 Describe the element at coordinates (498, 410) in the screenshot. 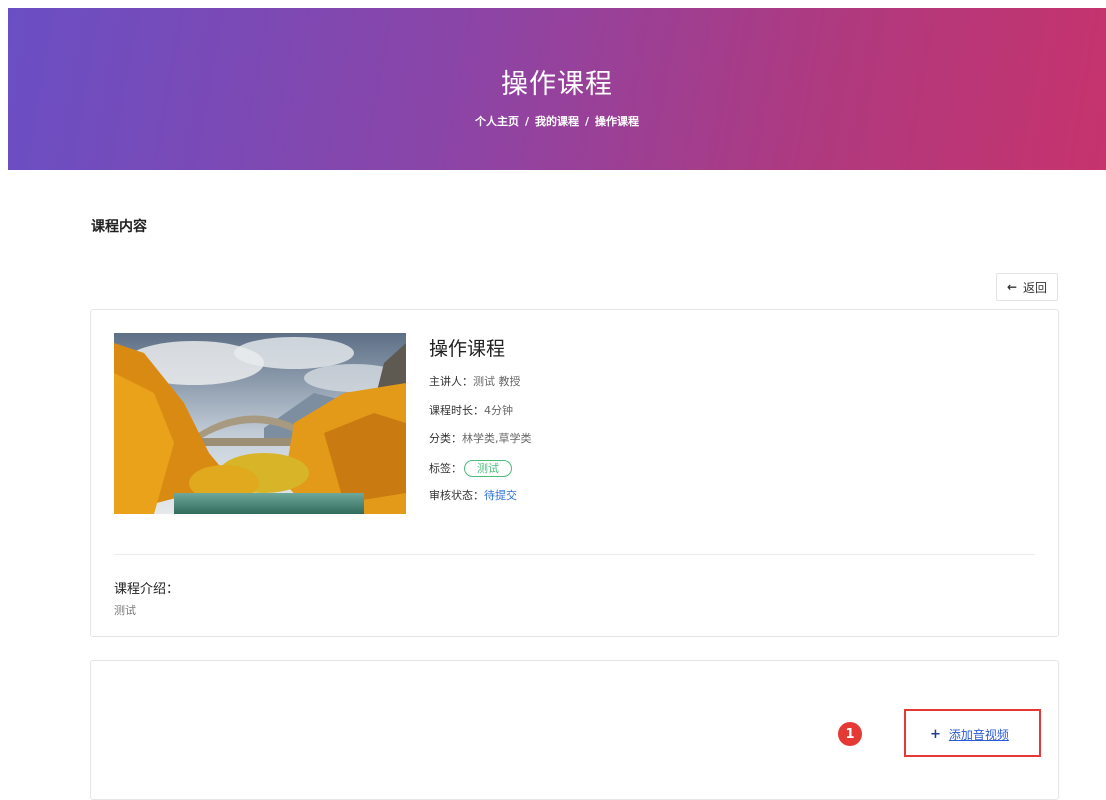

I see `duration-value: 4分钟` at that location.